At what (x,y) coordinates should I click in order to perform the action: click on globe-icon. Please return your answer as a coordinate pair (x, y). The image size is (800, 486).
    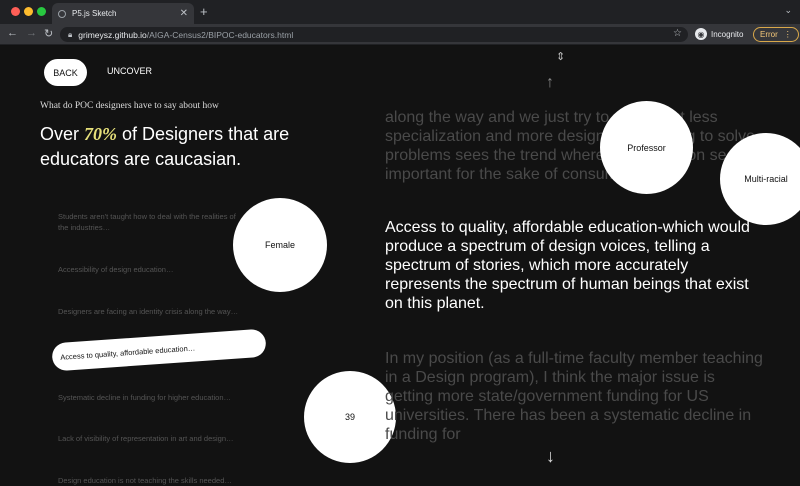
    Looking at the image, I should click on (62, 13).